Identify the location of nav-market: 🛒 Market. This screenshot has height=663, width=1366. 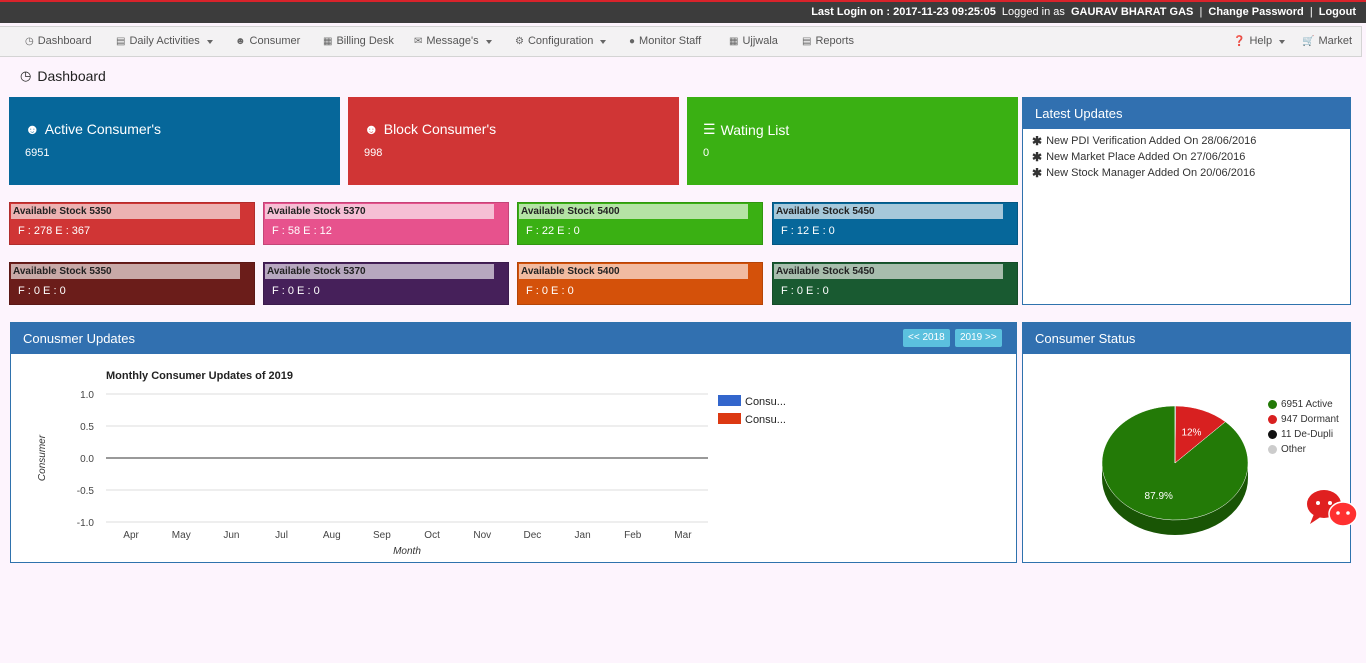
(1327, 41).